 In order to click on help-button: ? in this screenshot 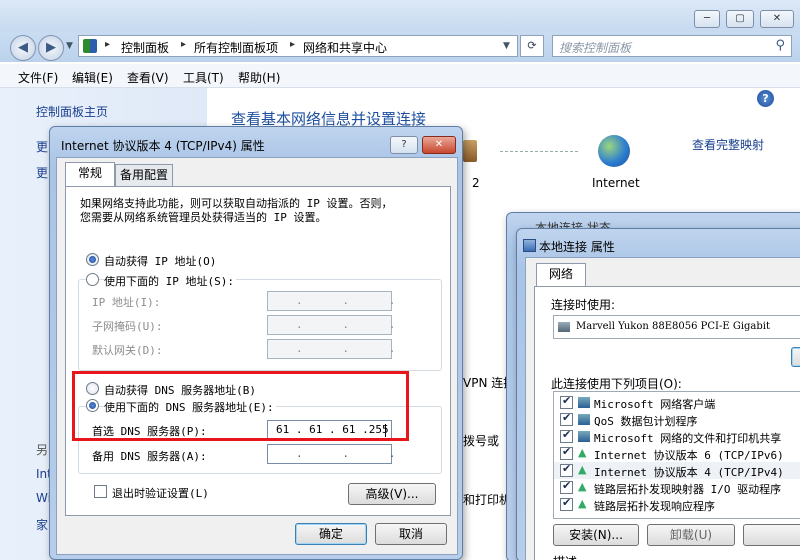, I will do `click(404, 145)`.